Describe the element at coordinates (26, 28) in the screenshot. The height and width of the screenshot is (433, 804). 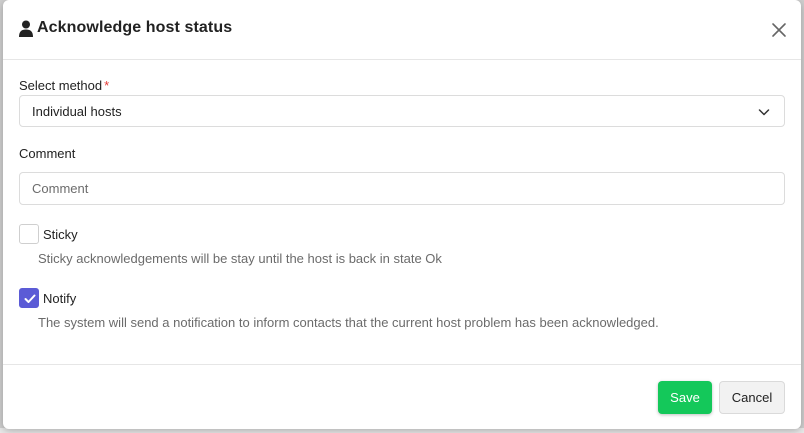
I see `user-icon` at that location.